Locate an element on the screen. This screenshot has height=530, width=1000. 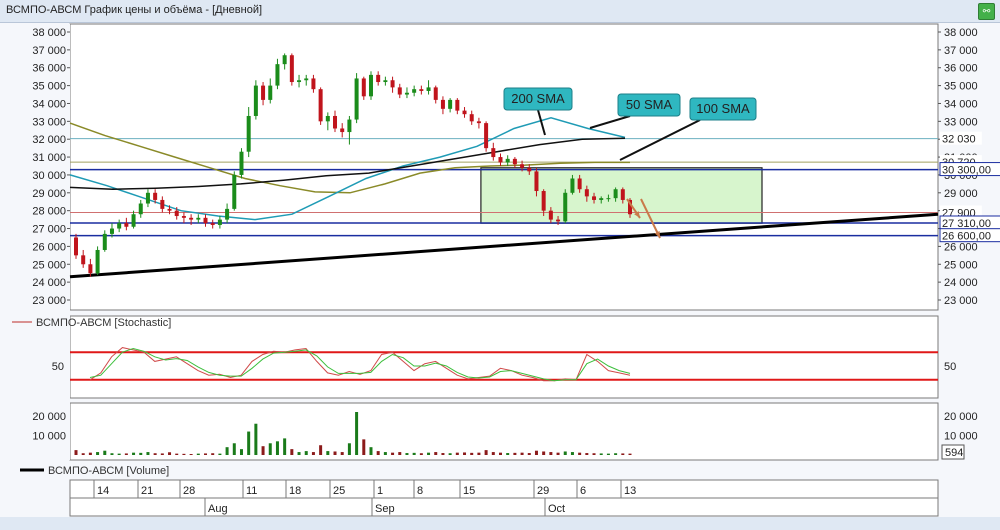
y-tick-label-left: 27 000 is located at coordinates (49, 230).